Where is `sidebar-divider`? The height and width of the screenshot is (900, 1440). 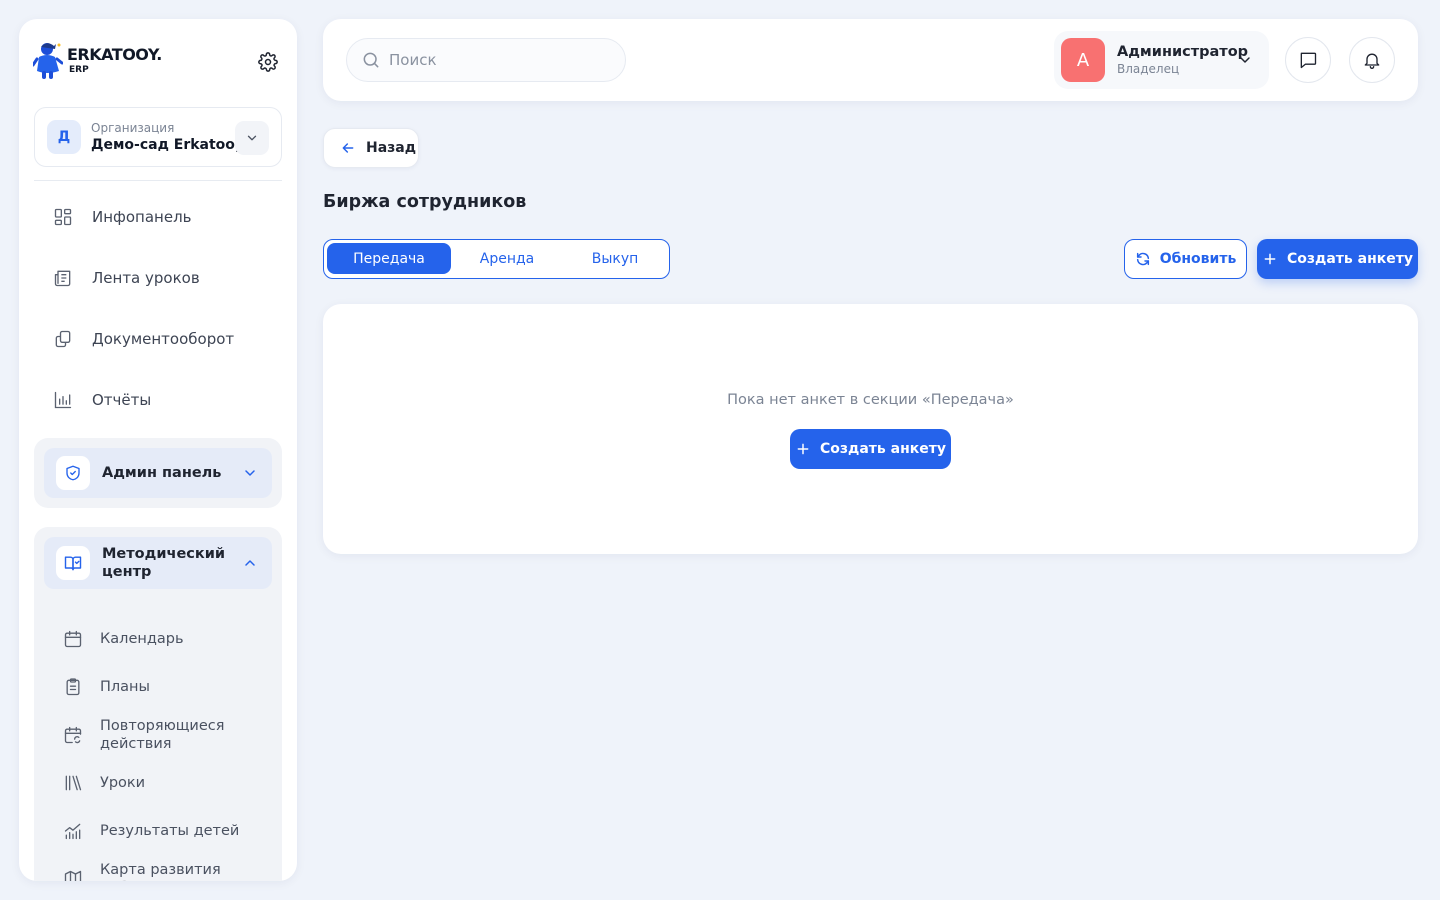
sidebar-divider is located at coordinates (158, 180).